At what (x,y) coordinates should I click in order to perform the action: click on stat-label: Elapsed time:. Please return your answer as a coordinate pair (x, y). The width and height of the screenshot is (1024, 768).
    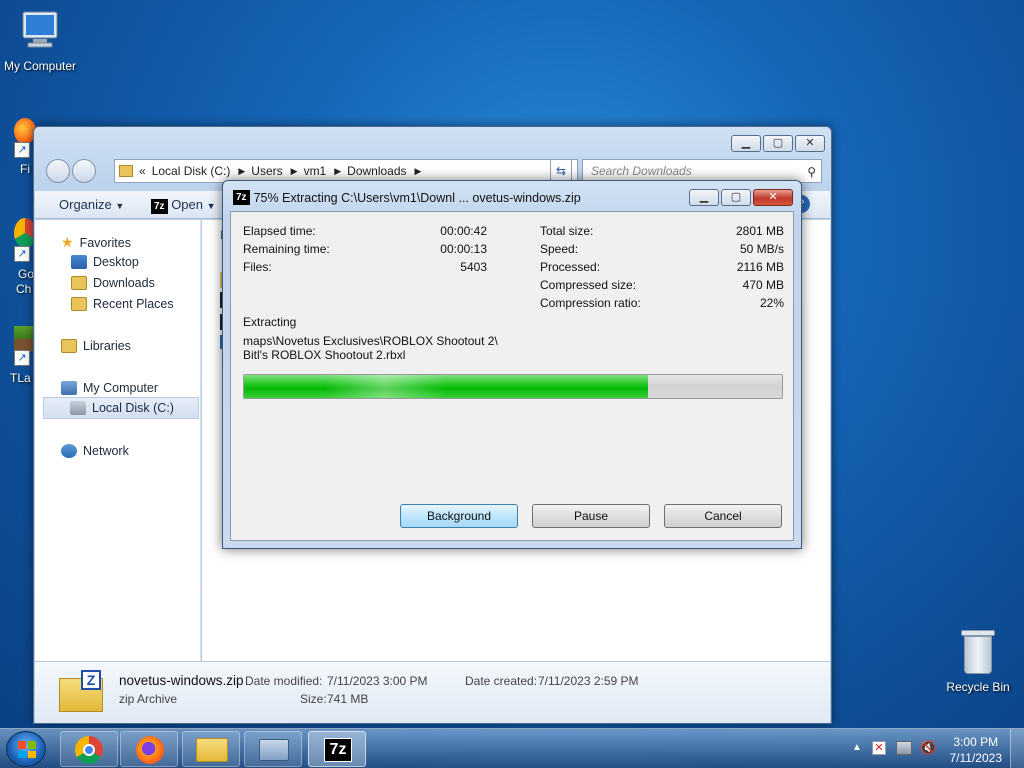
    Looking at the image, I should click on (279, 231).